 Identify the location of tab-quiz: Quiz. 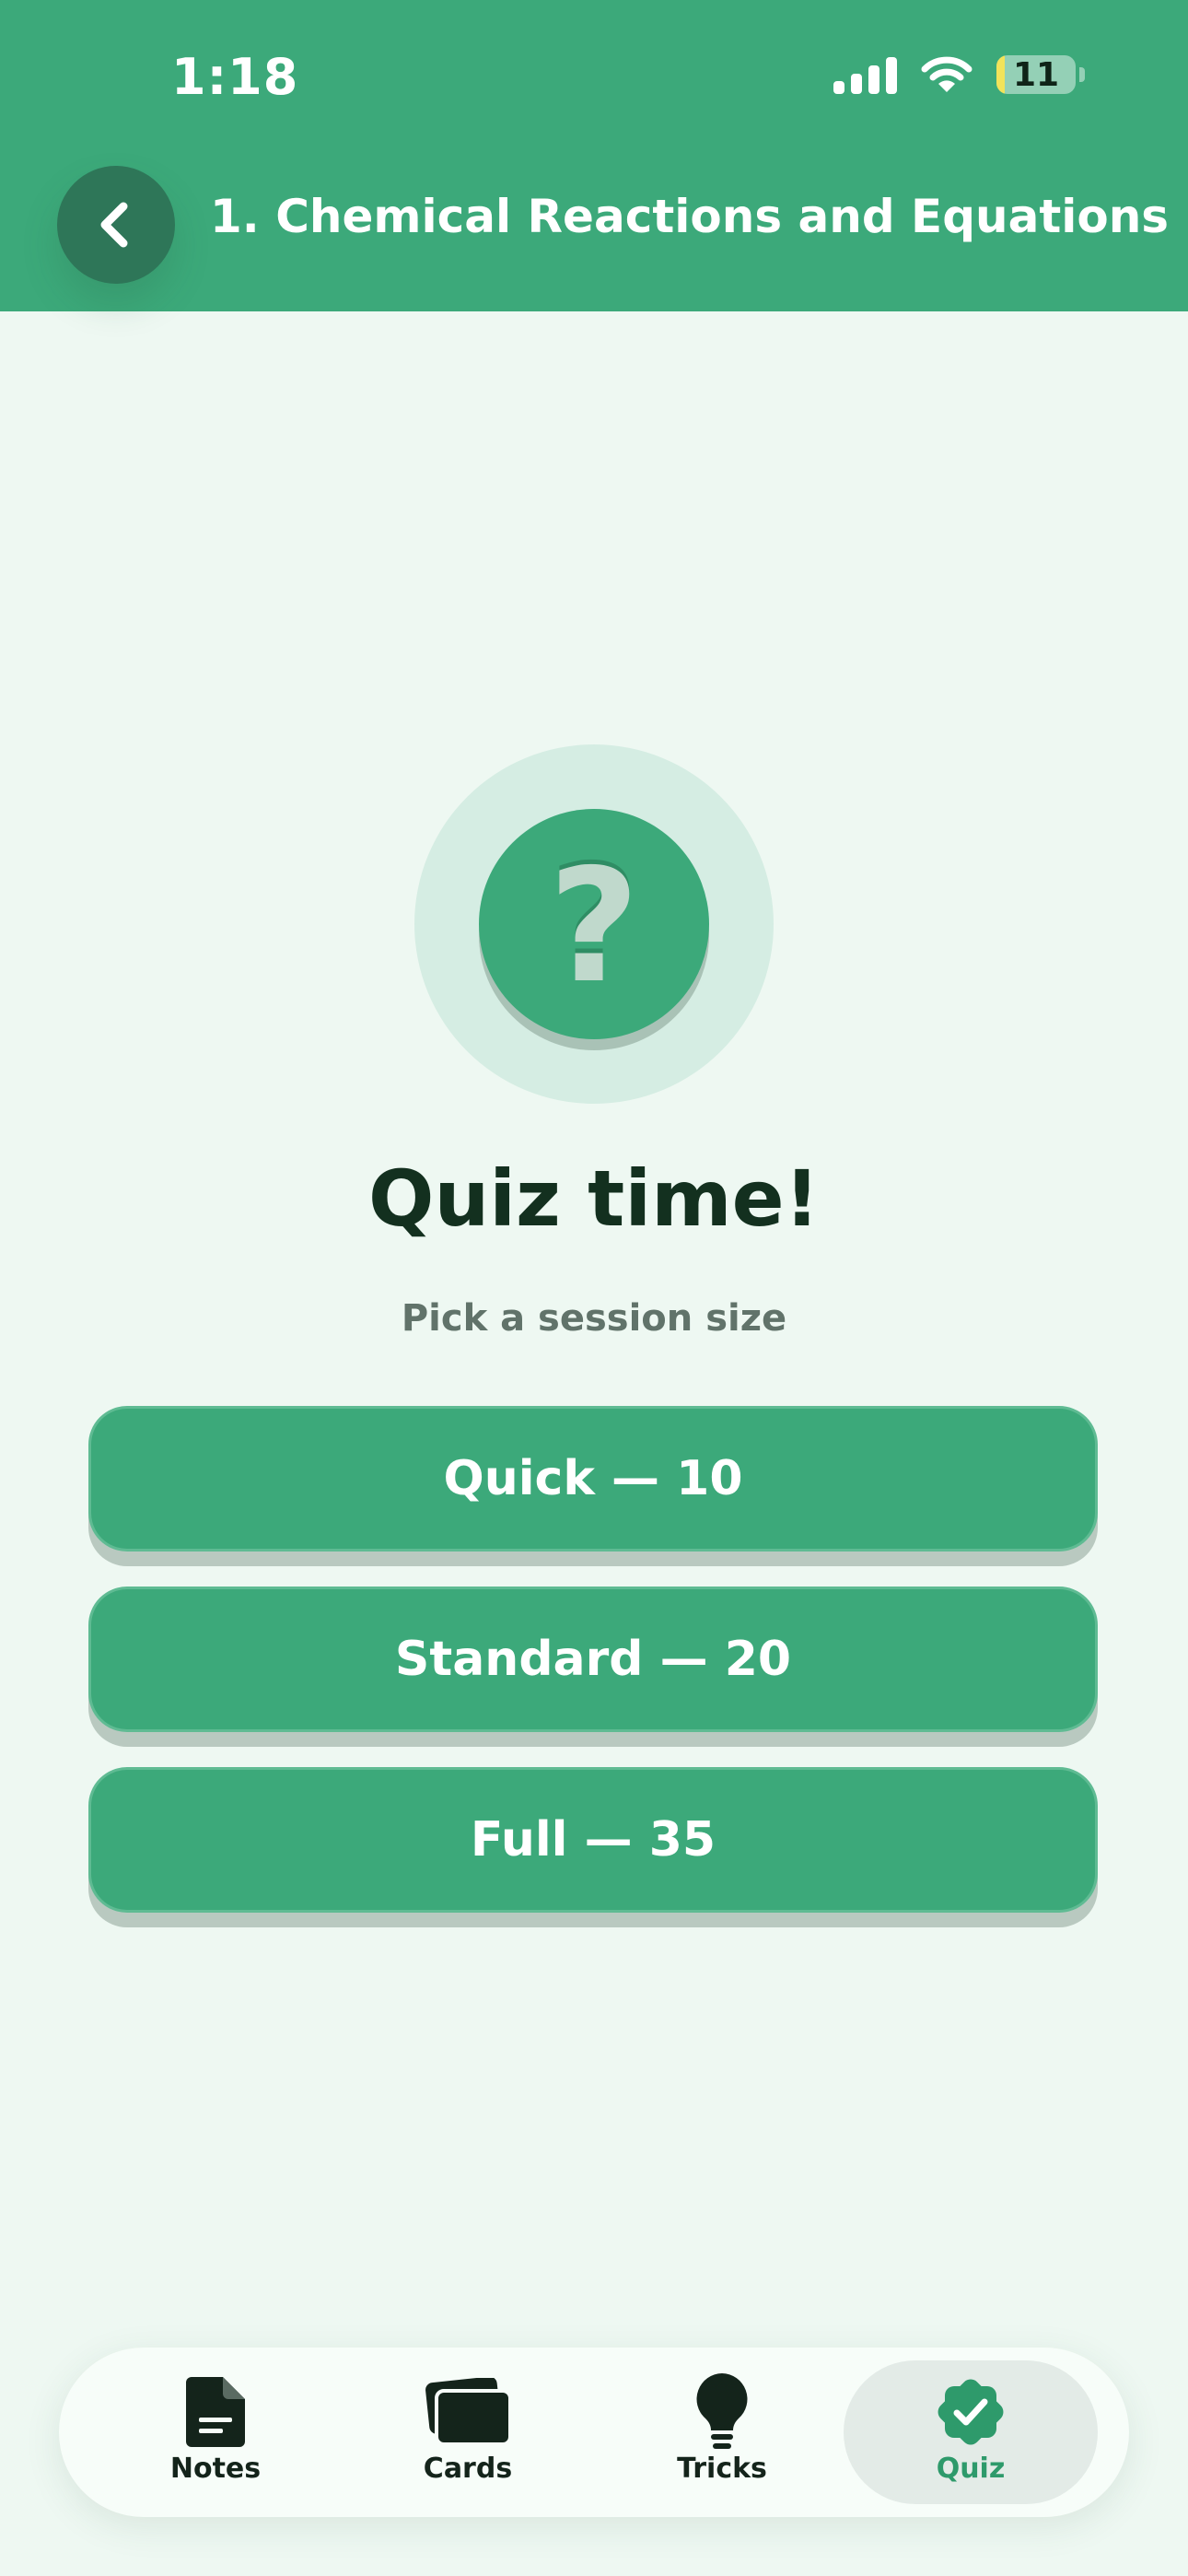
(971, 2432).